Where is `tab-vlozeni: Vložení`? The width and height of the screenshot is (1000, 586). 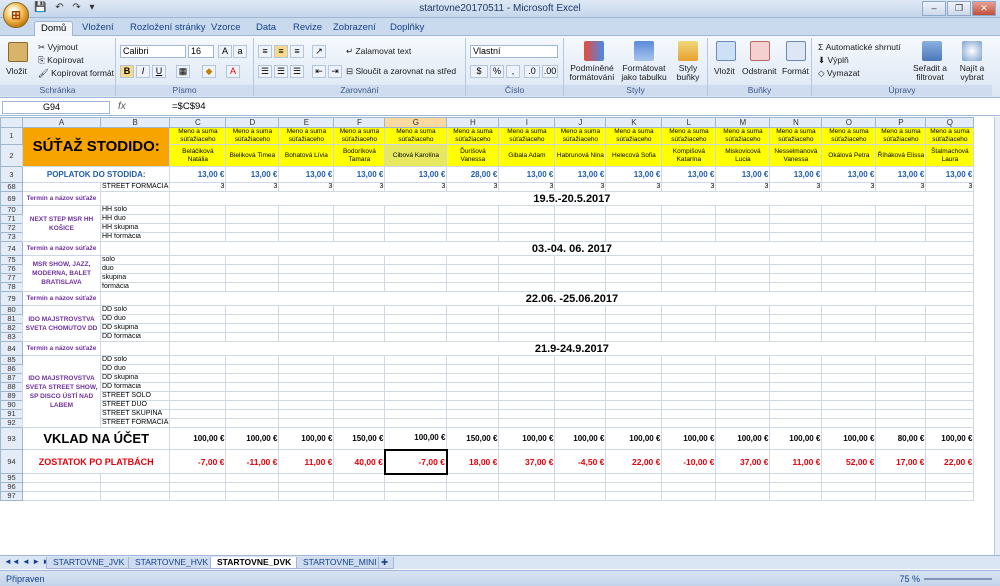 tab-vlozeni: Vložení is located at coordinates (98, 28).